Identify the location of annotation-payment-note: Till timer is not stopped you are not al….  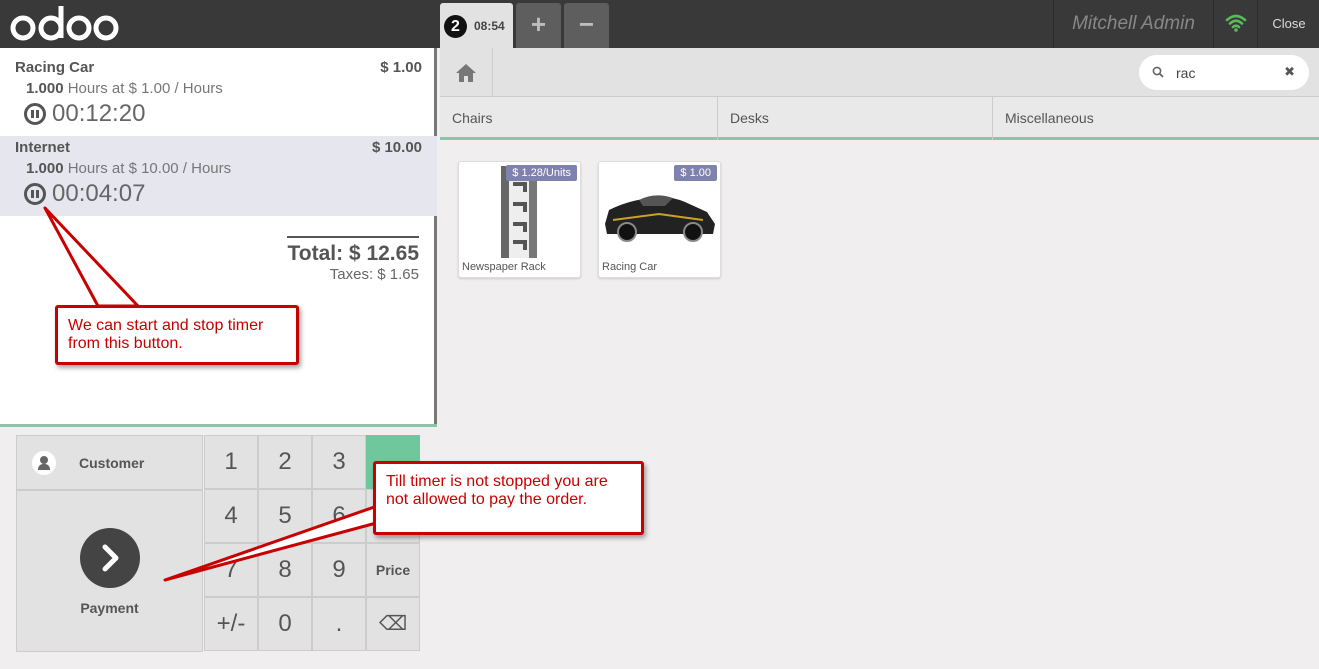
(508, 498).